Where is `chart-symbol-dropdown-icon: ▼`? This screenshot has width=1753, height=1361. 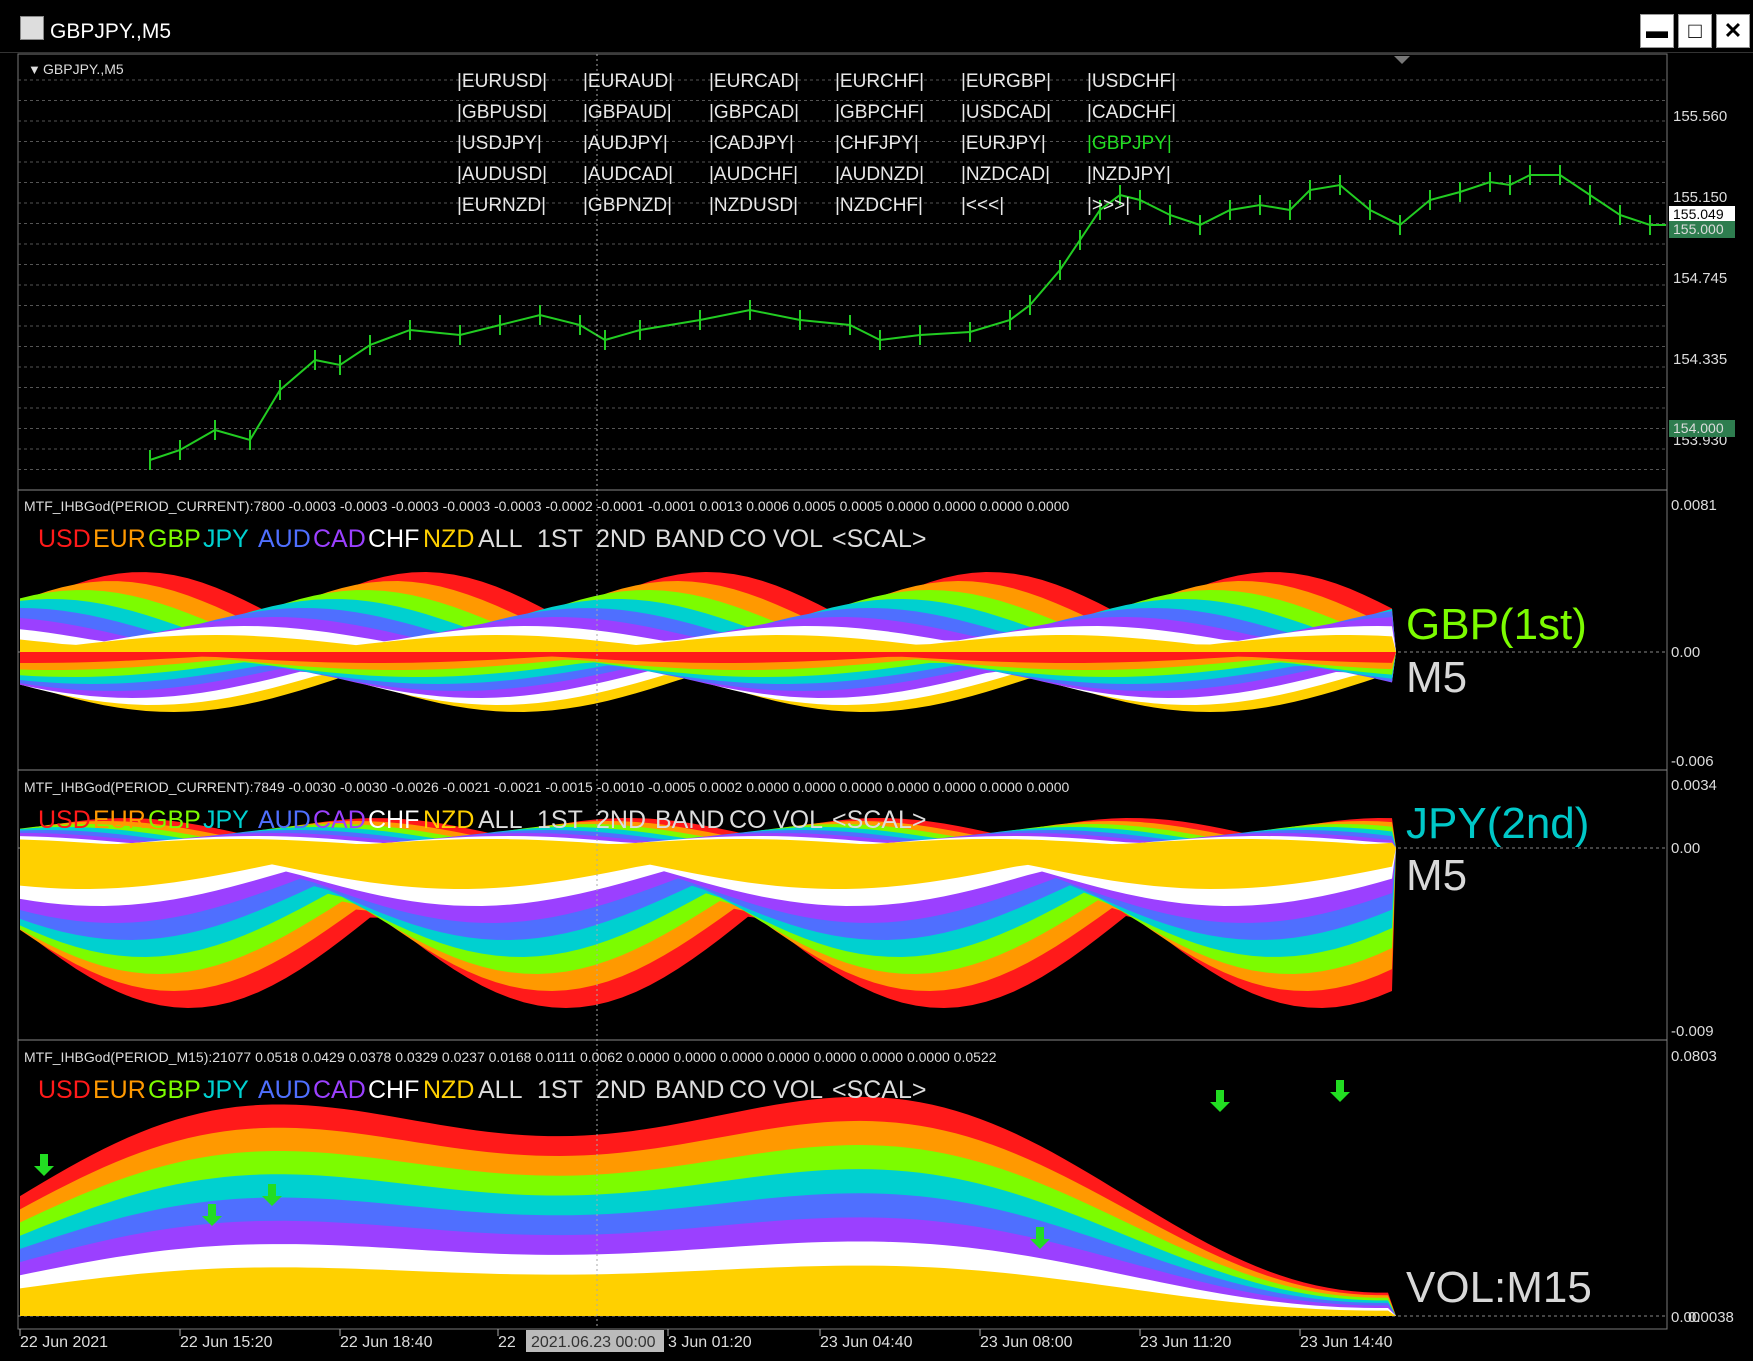
chart-symbol-dropdown-icon: ▼ is located at coordinates (34, 69).